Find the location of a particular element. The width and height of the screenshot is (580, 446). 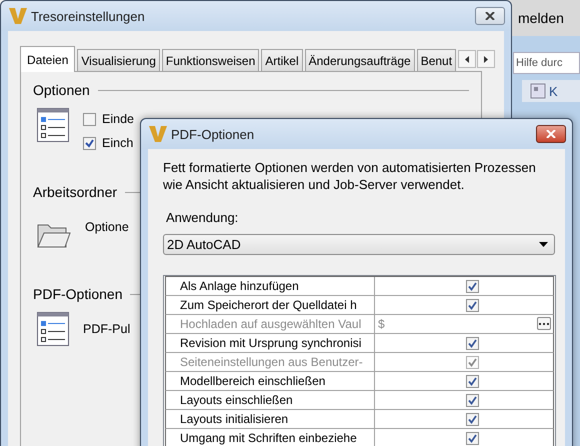

tab: Änderungsaufträge is located at coordinates (359, 60).